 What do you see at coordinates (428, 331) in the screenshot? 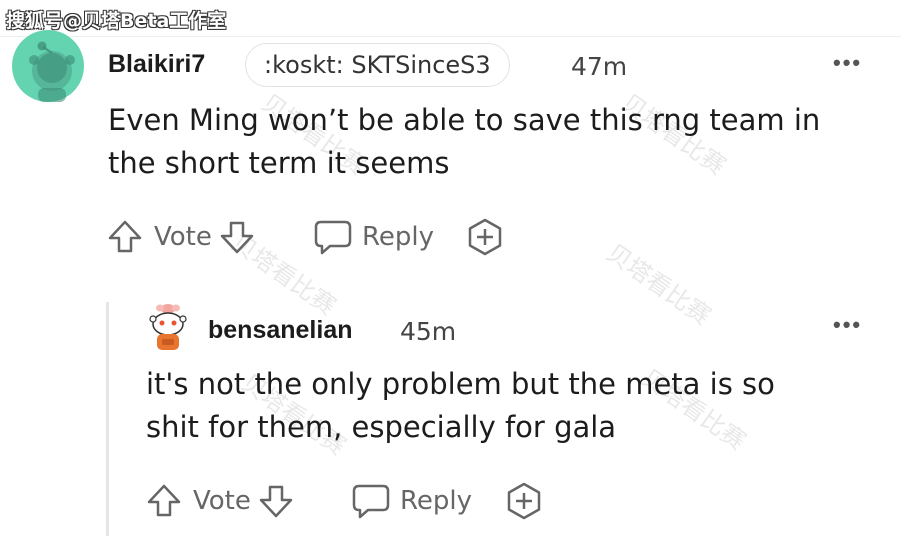
I see `timestamp: 45m` at bounding box center [428, 331].